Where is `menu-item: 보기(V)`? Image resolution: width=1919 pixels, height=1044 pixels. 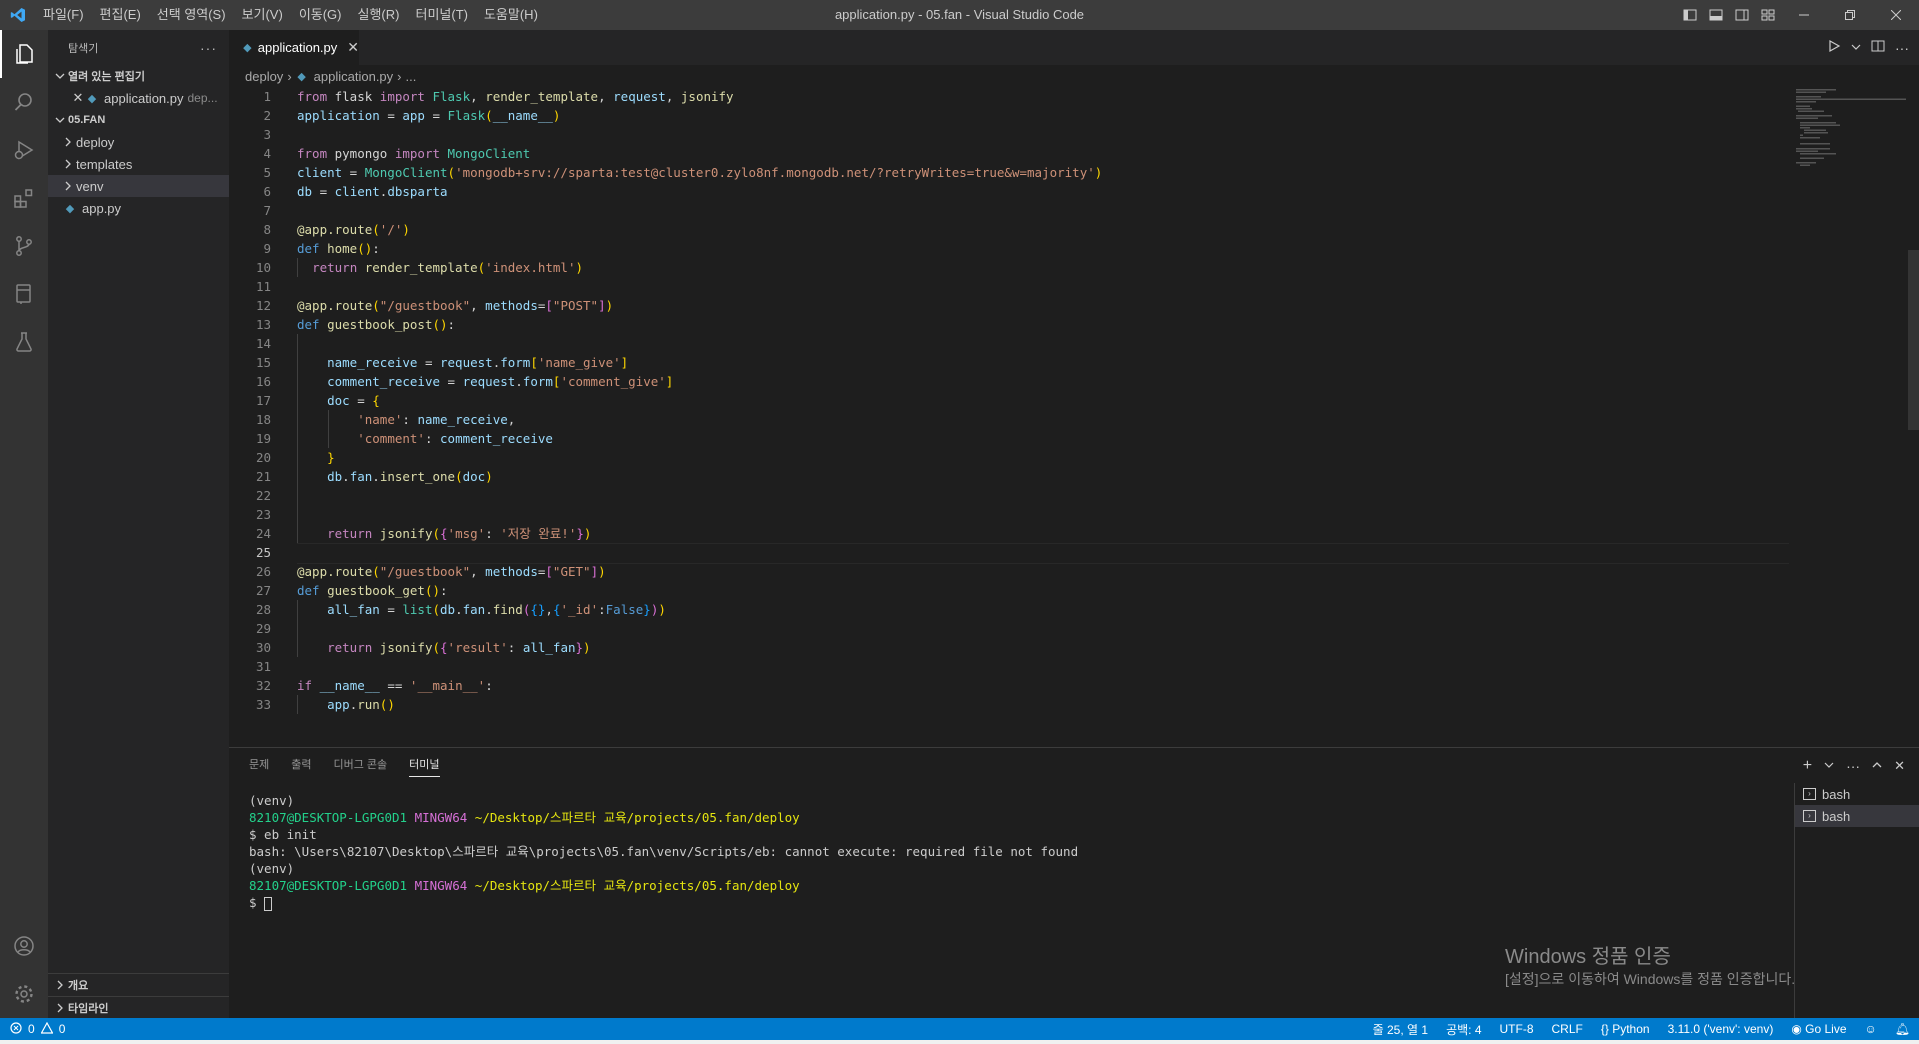
menu-item: 보기(V) is located at coordinates (262, 15).